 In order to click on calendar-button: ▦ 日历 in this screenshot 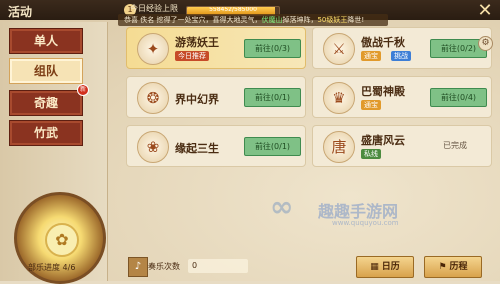, I will do `click(385, 267)`.